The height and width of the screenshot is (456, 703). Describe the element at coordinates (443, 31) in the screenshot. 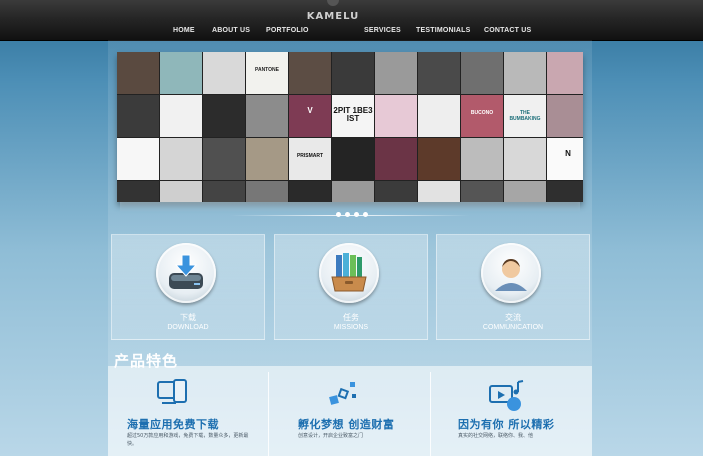

I see `nav-testimonials: TESTIMONIALS` at that location.